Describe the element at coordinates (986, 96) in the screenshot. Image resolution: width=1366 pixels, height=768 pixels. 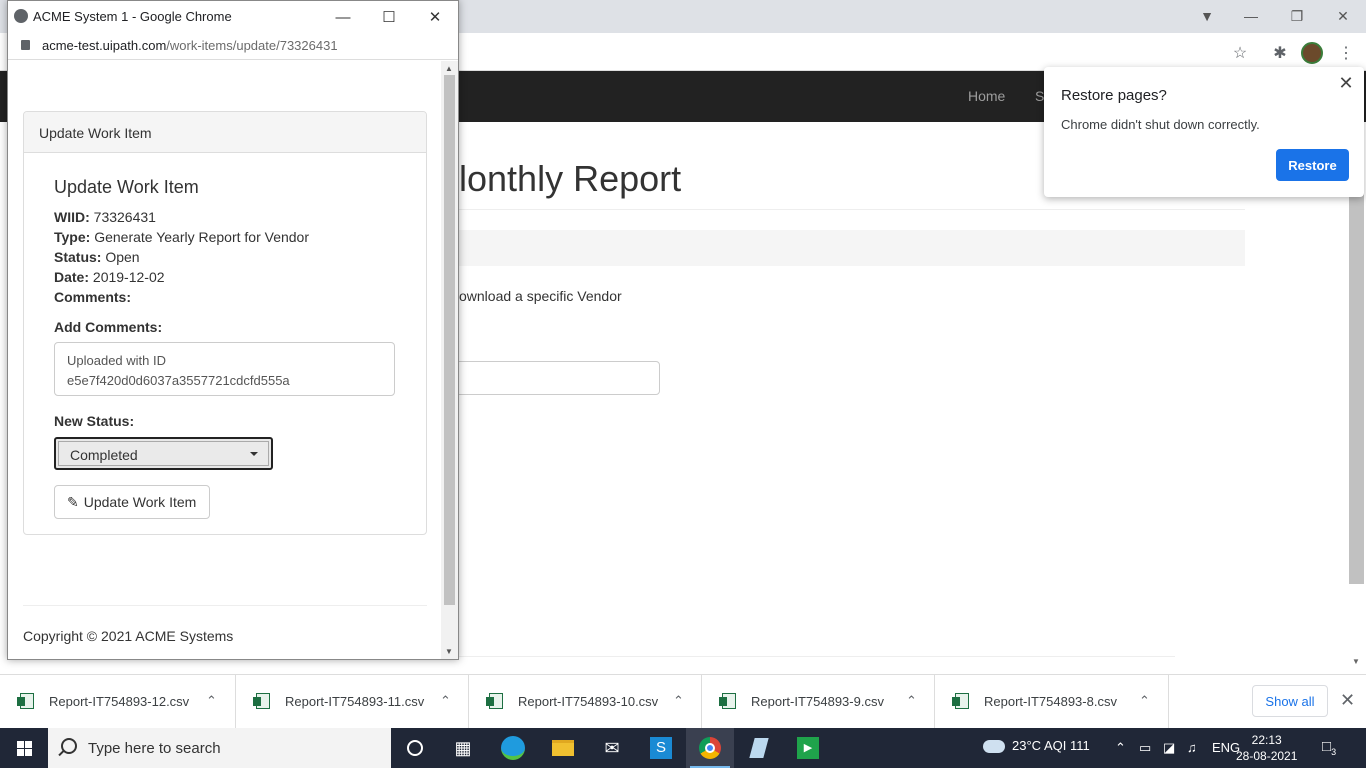
I see `nav-link-home: Home` at that location.